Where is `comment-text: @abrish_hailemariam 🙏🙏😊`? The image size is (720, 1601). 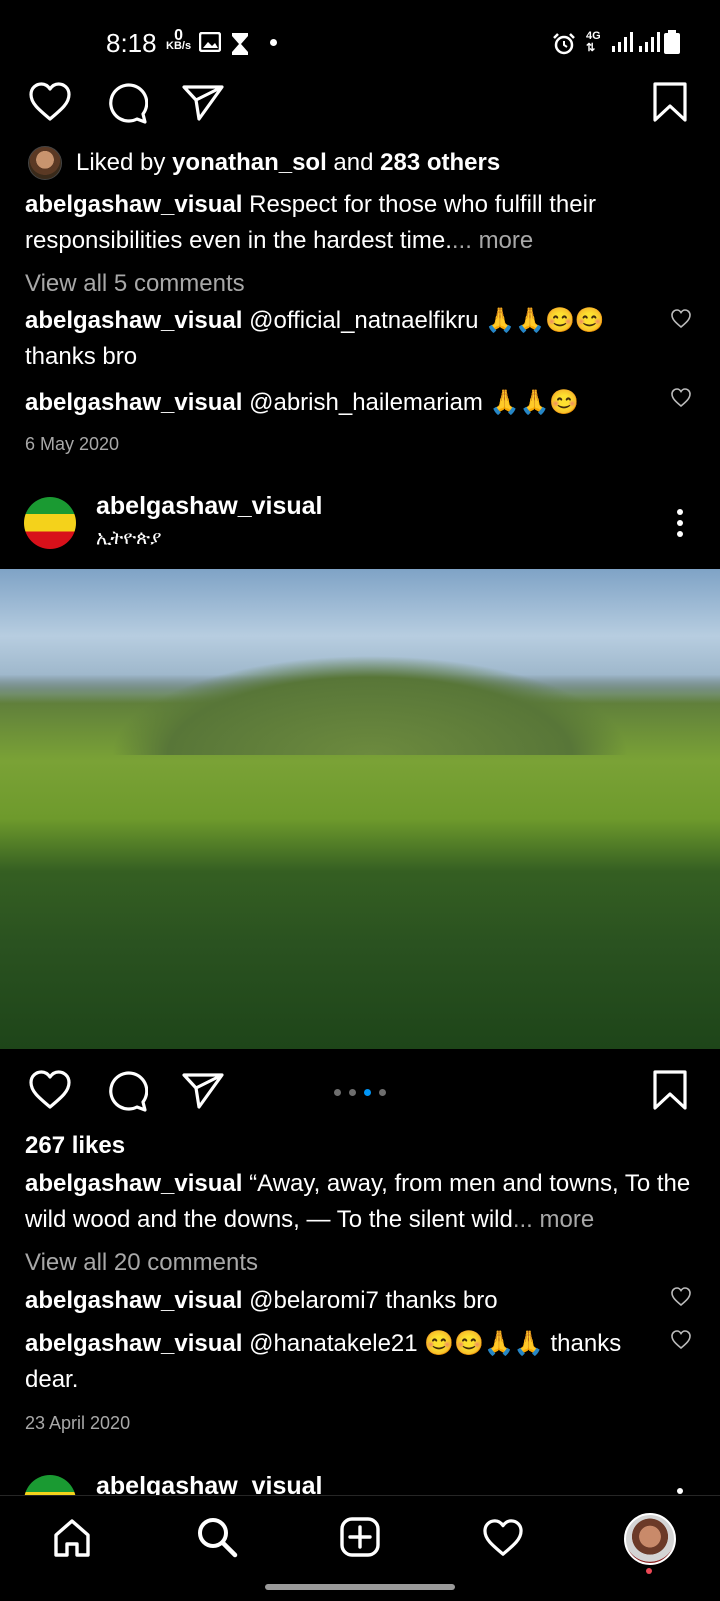
comment-text: @abrish_hailemariam 🙏🙏😊 is located at coordinates (414, 402).